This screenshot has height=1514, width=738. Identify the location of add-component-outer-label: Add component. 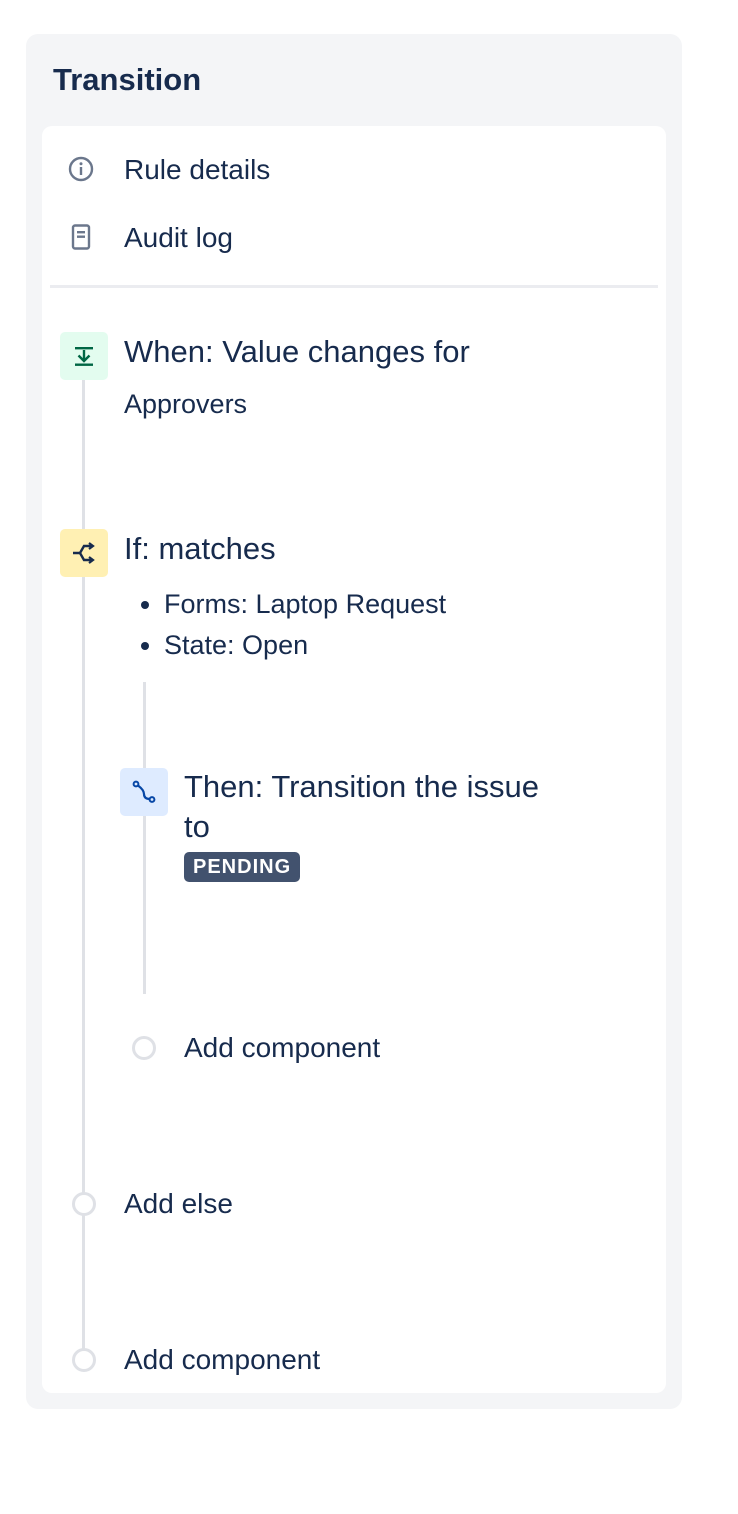
(222, 1359).